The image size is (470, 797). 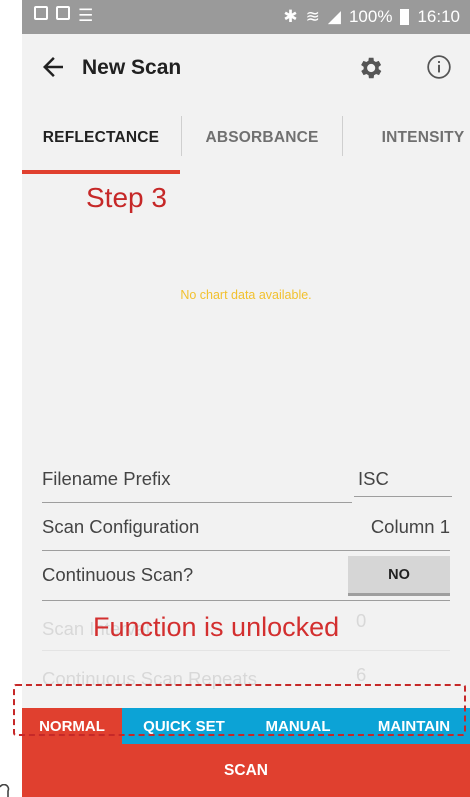 I want to click on status-left-icons: ☰, so click(x=63, y=16).